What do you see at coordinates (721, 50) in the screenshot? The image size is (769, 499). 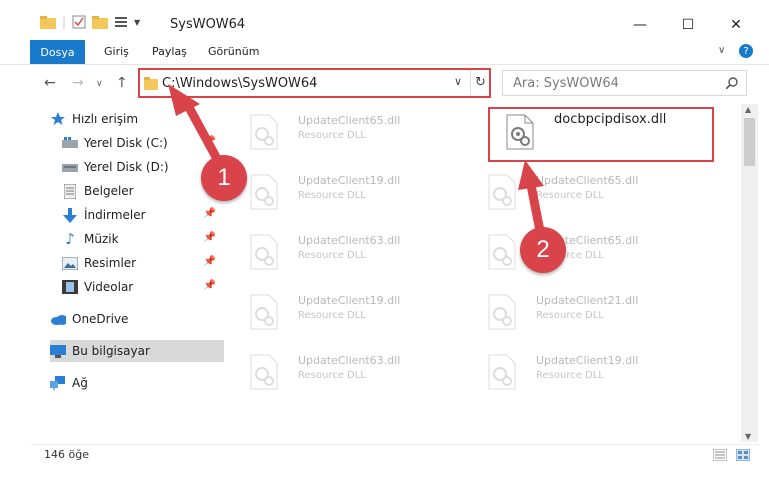 I see `ribbon-expand-icon: ∨` at bounding box center [721, 50].